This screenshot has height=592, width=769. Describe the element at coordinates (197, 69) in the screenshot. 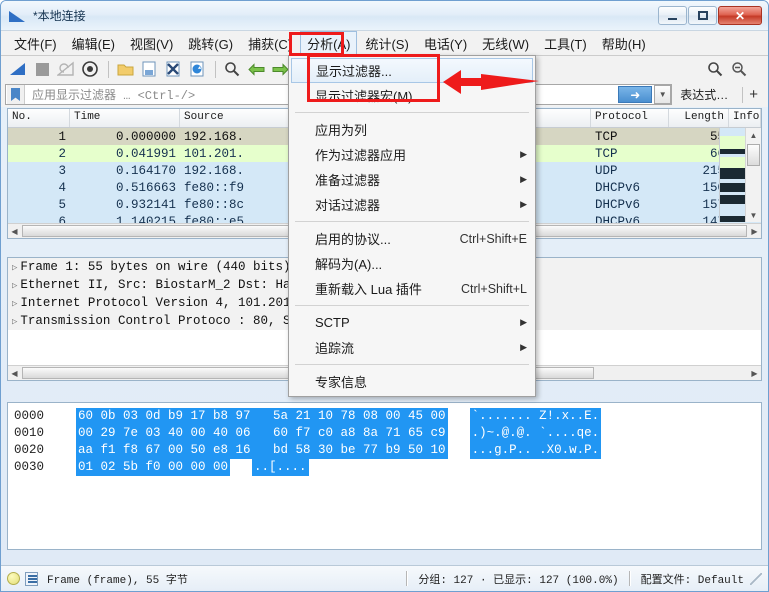

I see `reload-file-icon` at that location.